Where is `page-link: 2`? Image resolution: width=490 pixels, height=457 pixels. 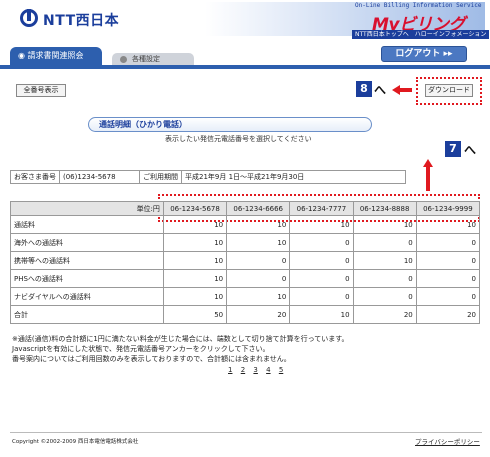
page-link: 2 is located at coordinates (243, 370).